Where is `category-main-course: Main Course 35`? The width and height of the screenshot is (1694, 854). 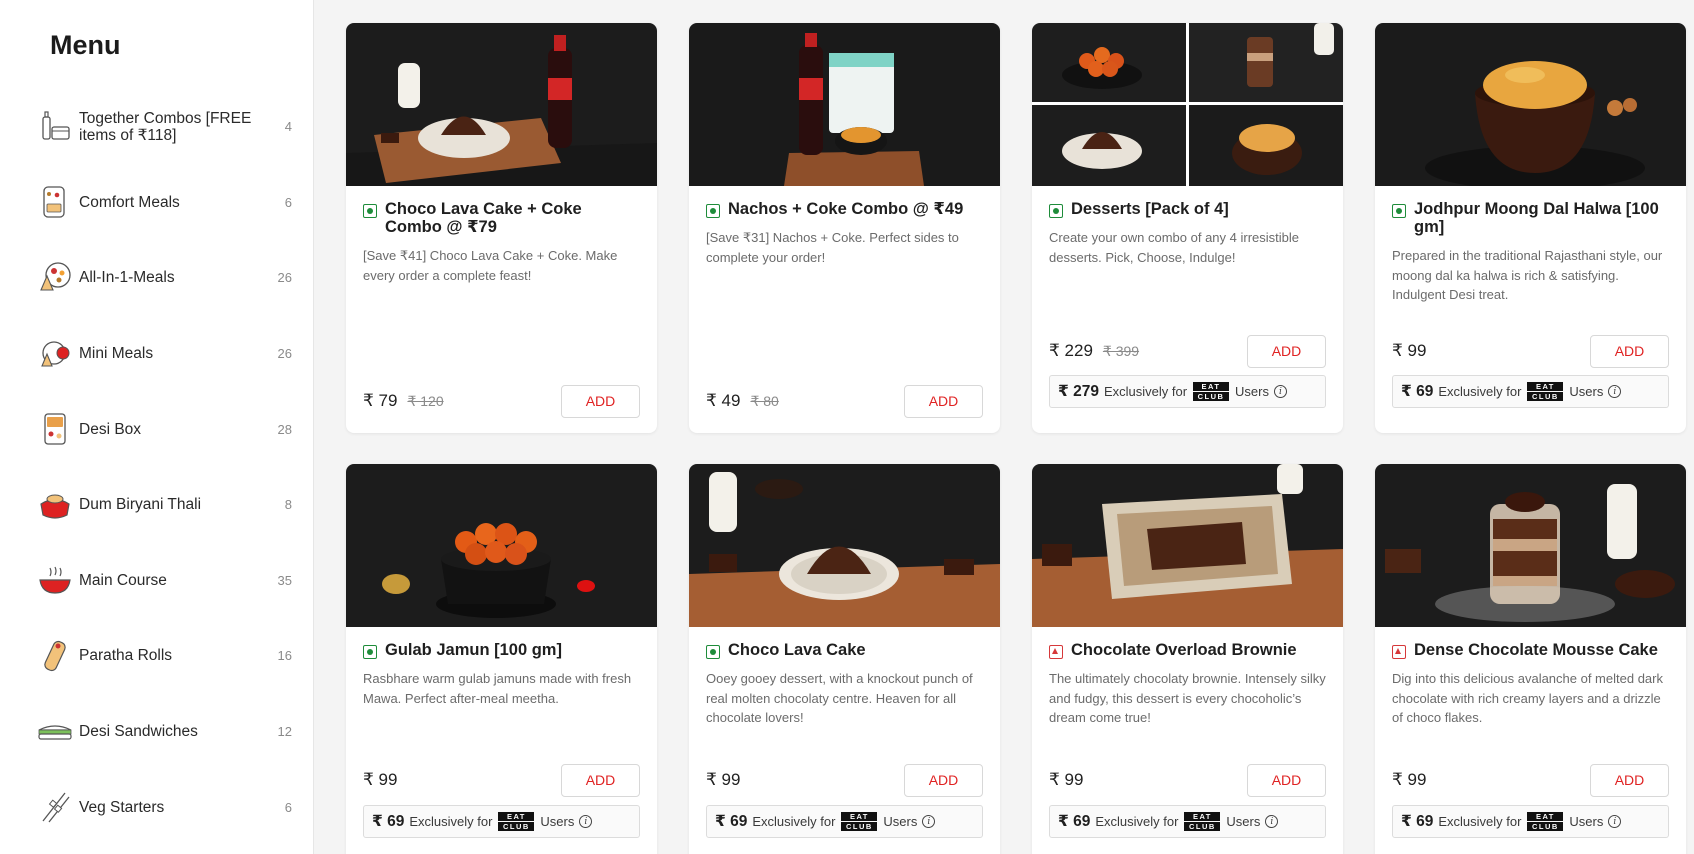 category-main-course: Main Course 35 is located at coordinates (157, 581).